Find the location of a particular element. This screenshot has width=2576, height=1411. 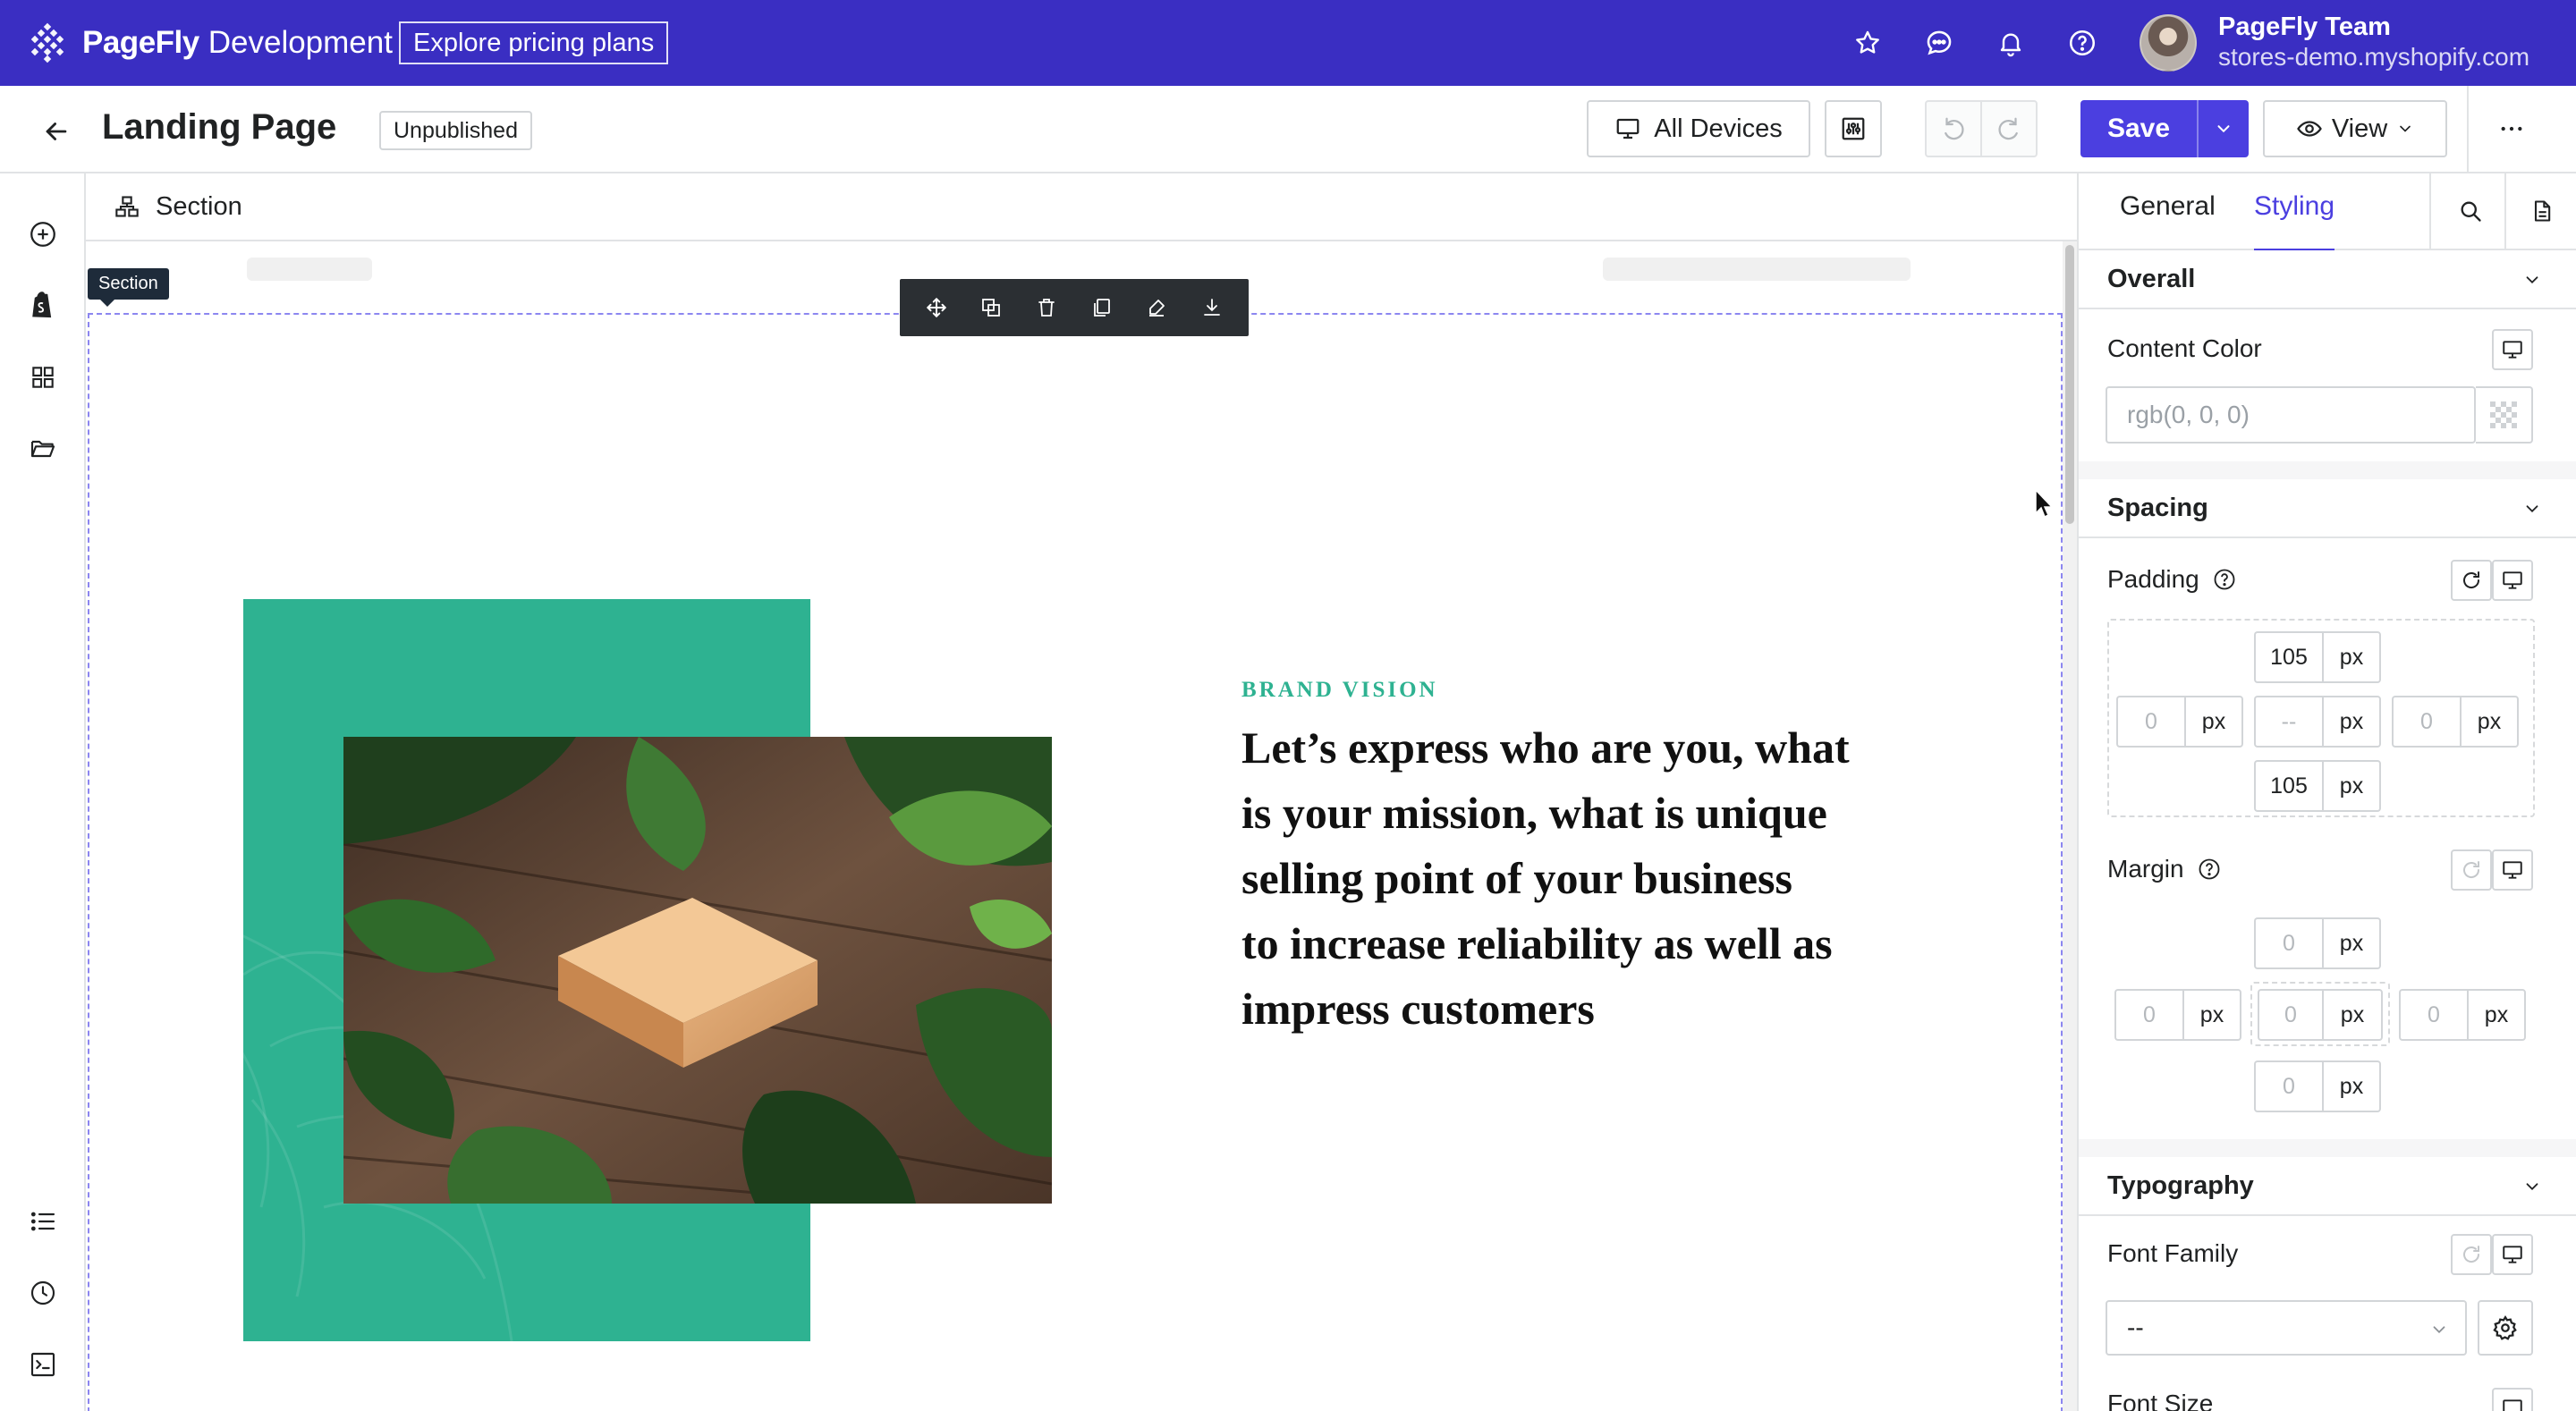

font-family-text: Font Family is located at coordinates (2173, 1253).